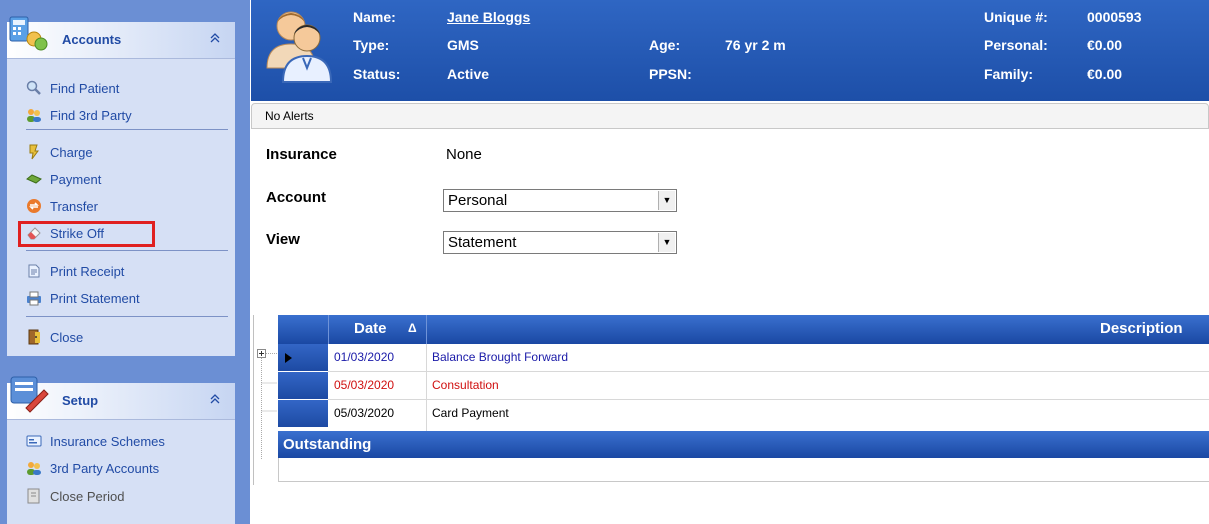 This screenshot has width=1209, height=524. I want to click on 3rd-party-accounts-link: 3rd Party Accounts, so click(92, 468).